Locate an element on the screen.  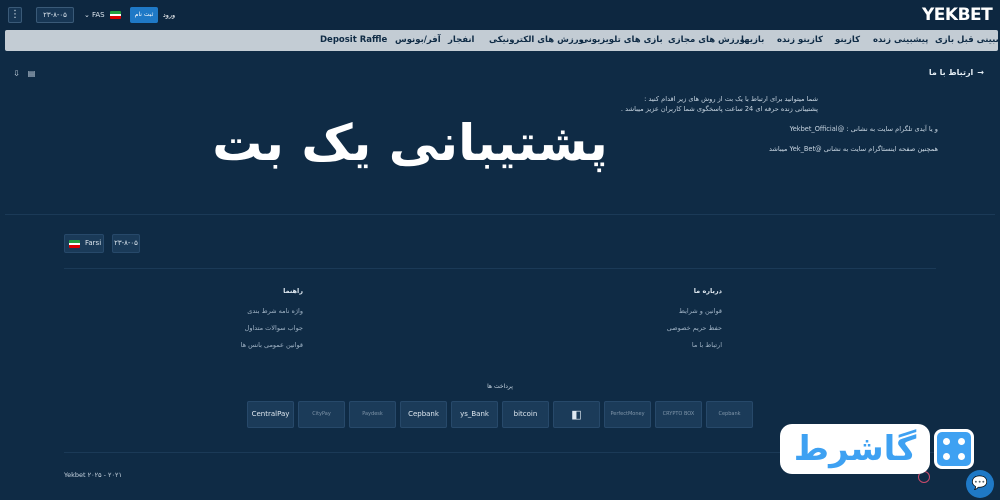
payment-bitcoin: bitcoin is located at coordinates (525, 414).